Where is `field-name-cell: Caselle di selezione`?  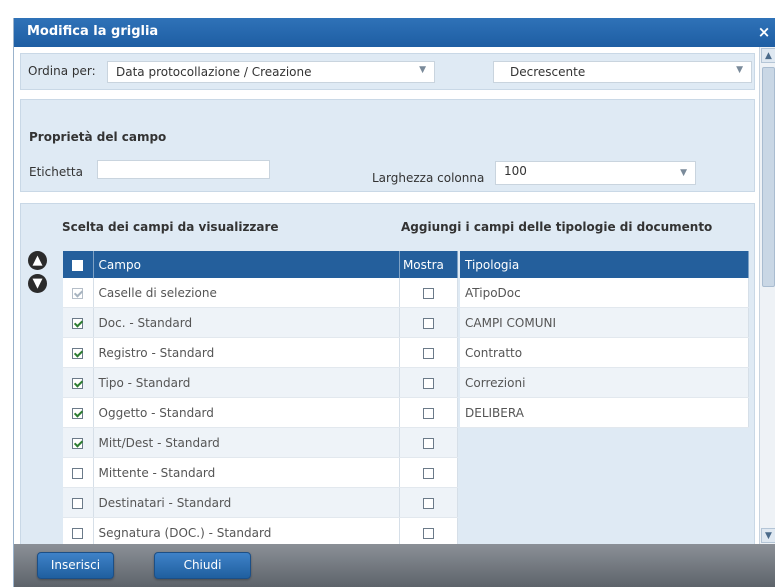 field-name-cell: Caselle di selezione is located at coordinates (246, 293).